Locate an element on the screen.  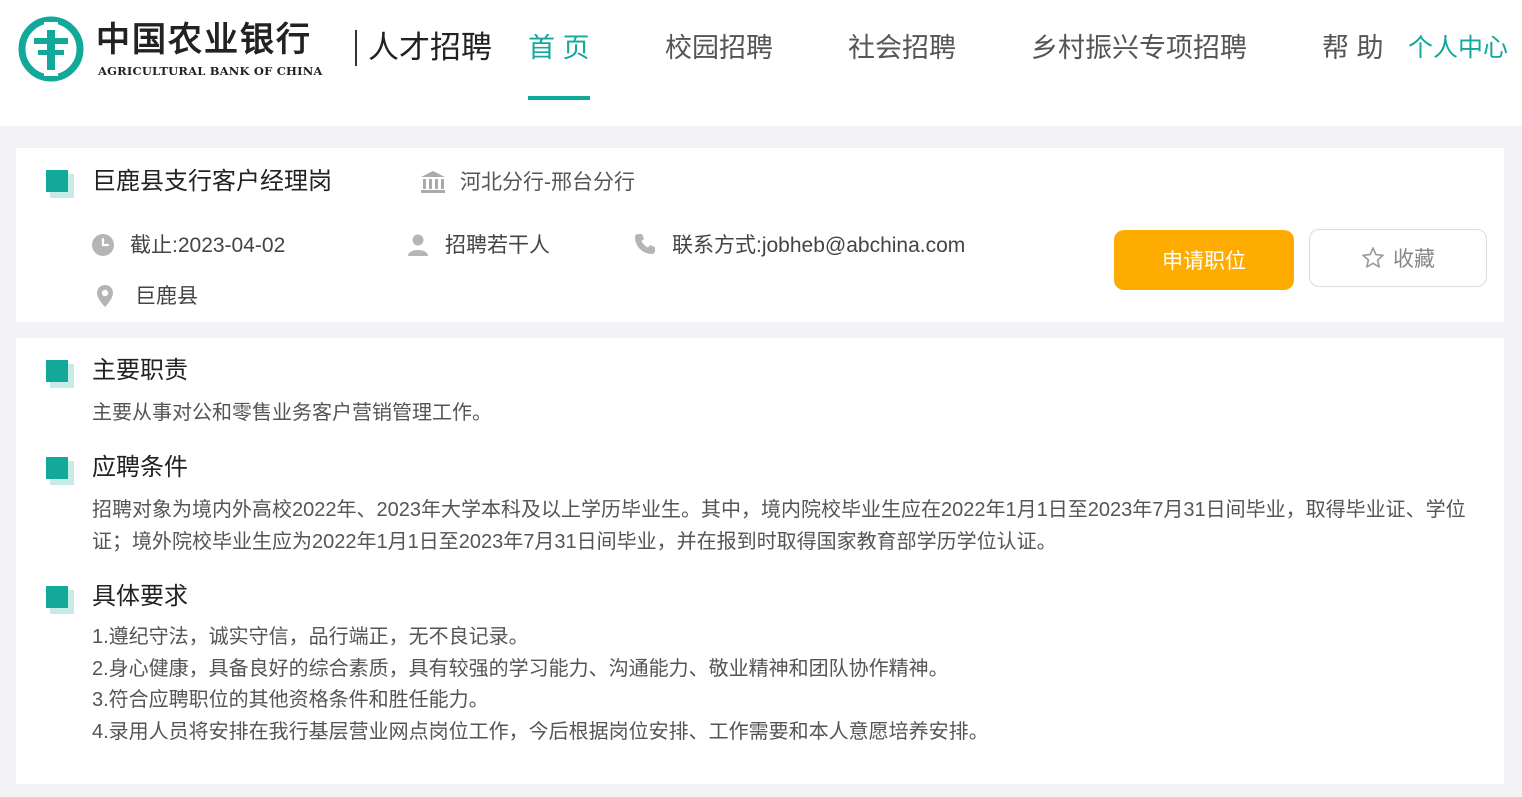
requirements-marker-icon is located at coordinates (60, 600).